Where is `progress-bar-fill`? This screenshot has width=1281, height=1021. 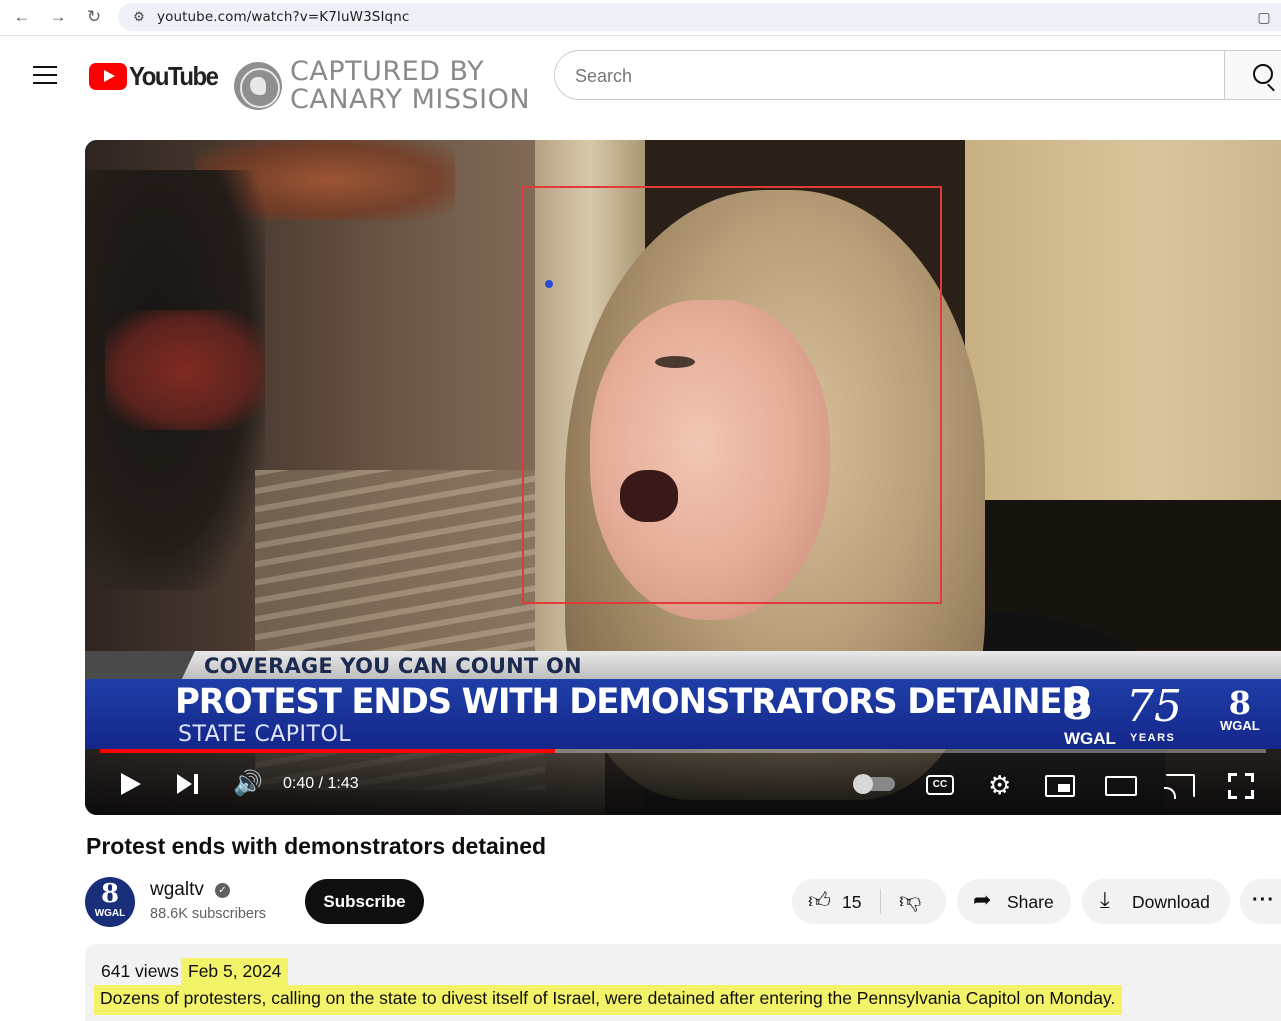 progress-bar-fill is located at coordinates (327, 751).